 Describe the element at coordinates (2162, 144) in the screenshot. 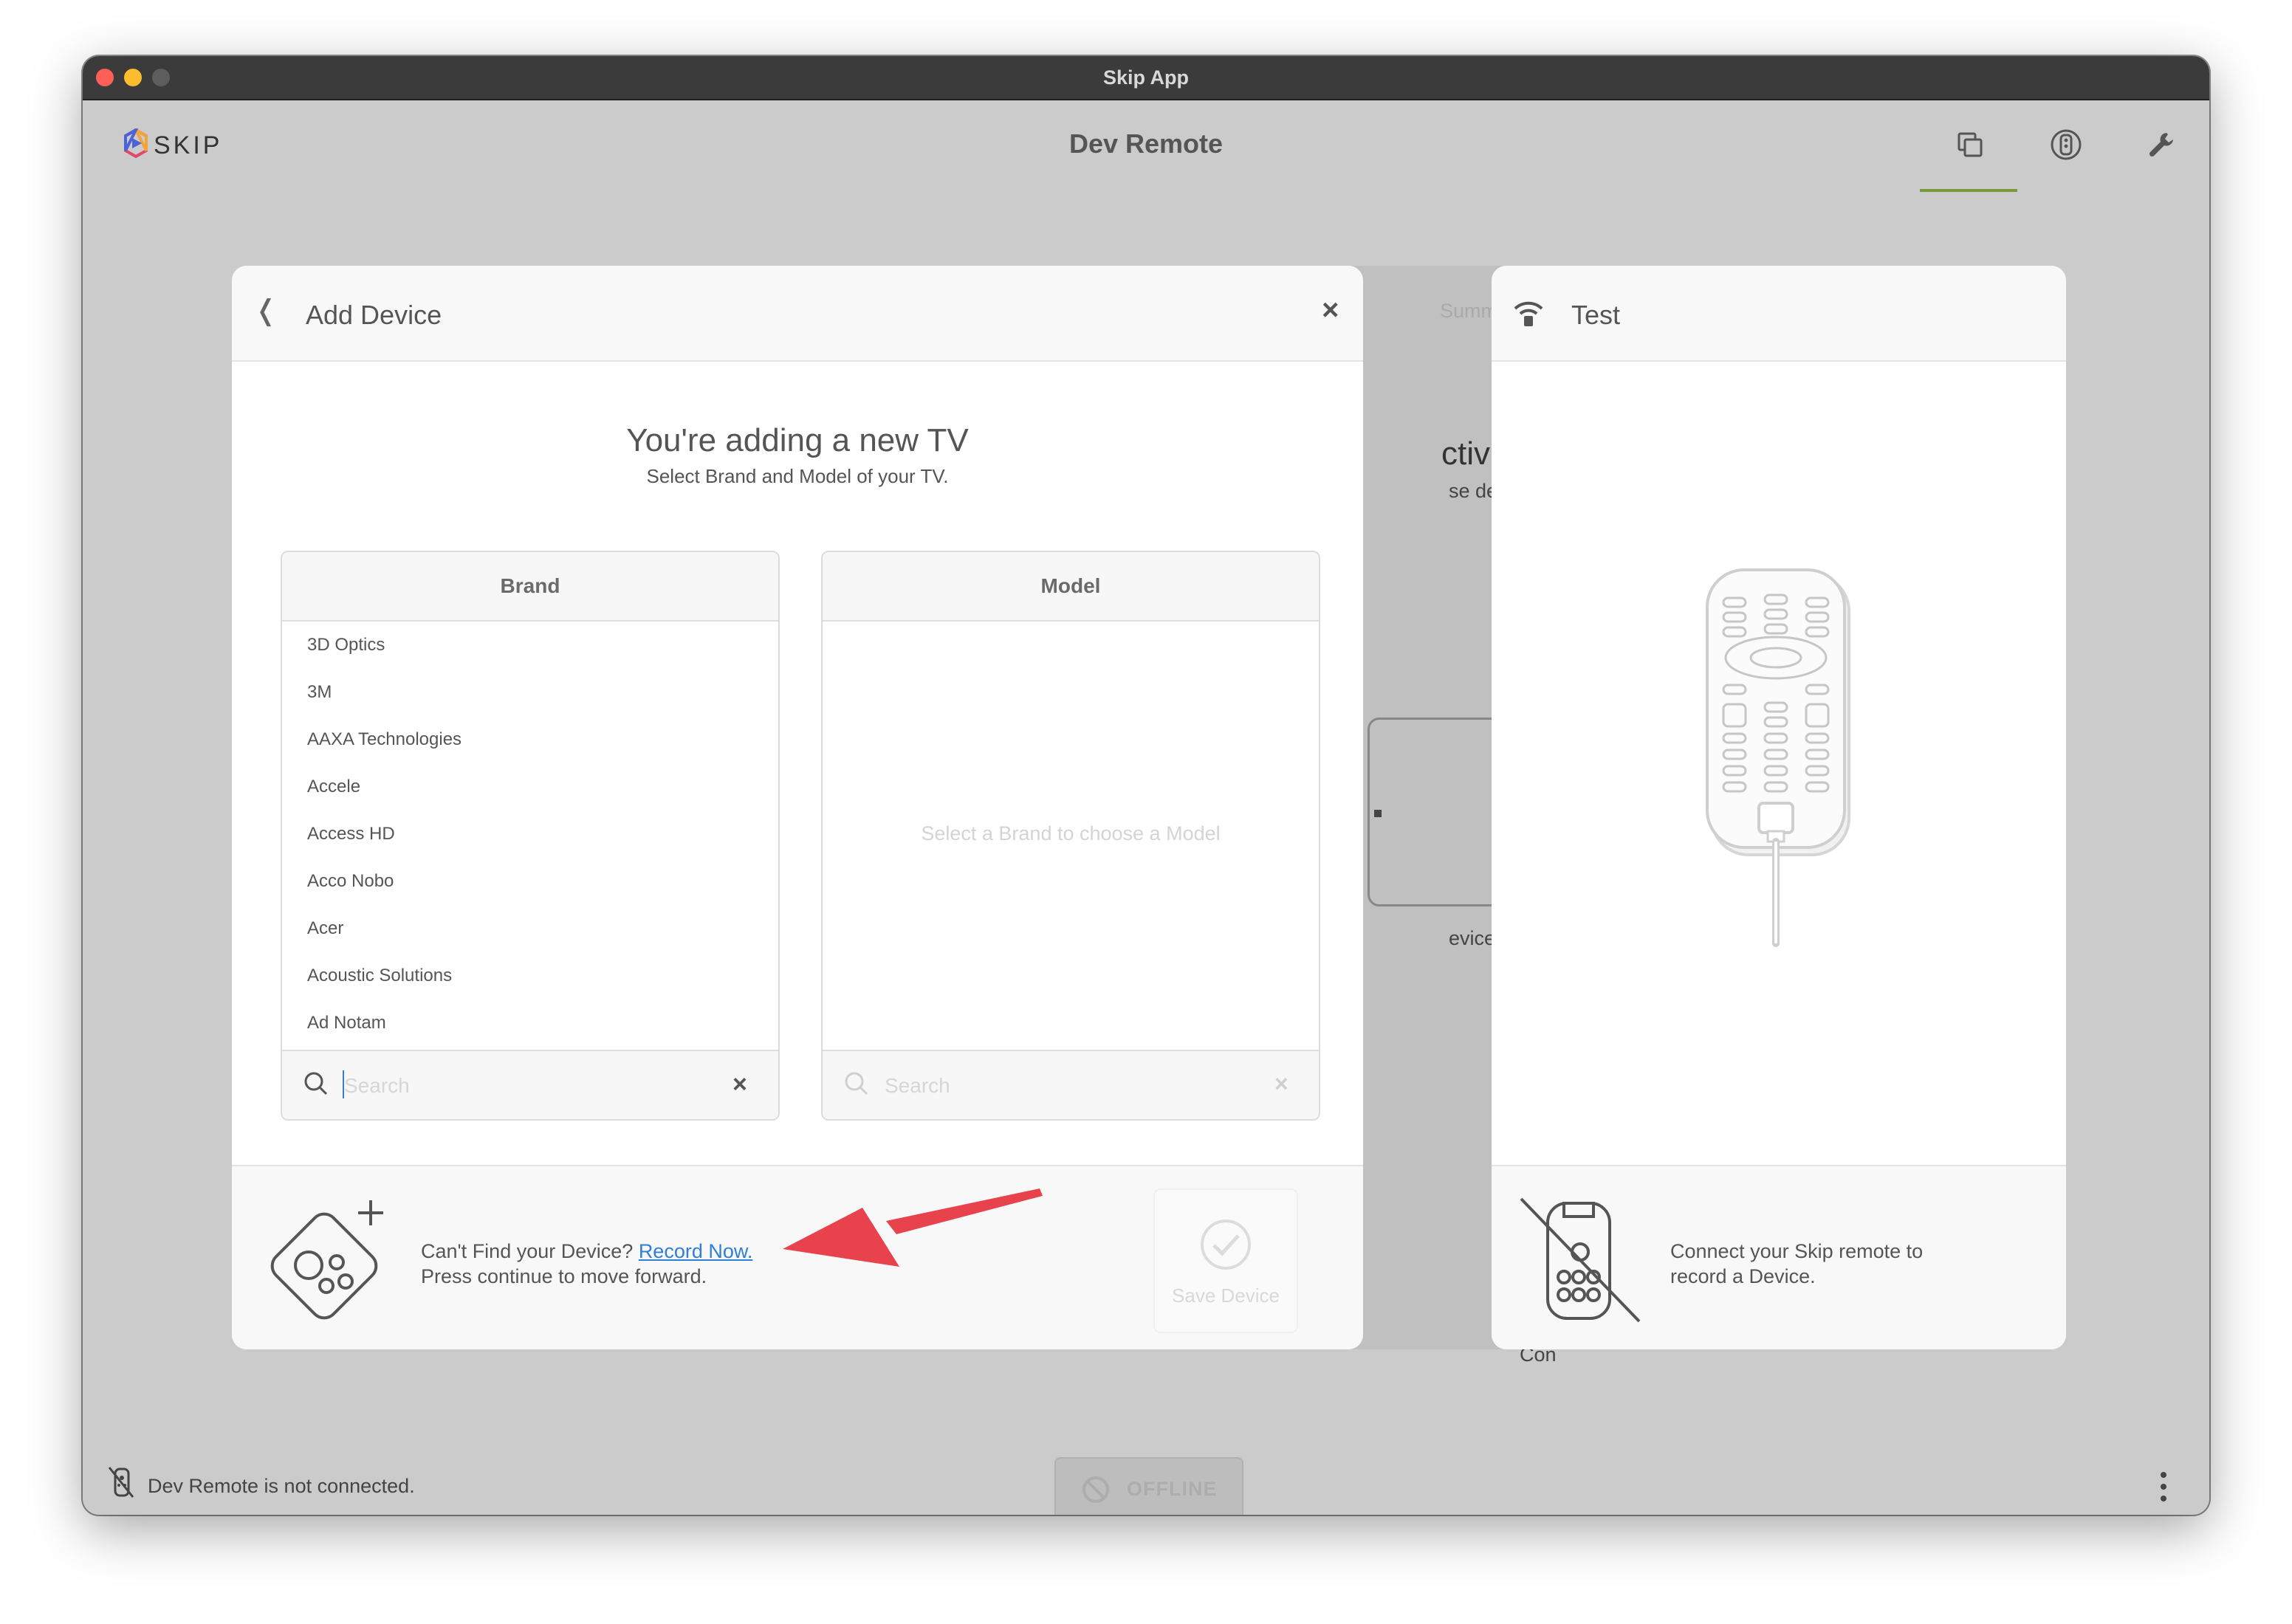

I see `wrench-icon` at that location.